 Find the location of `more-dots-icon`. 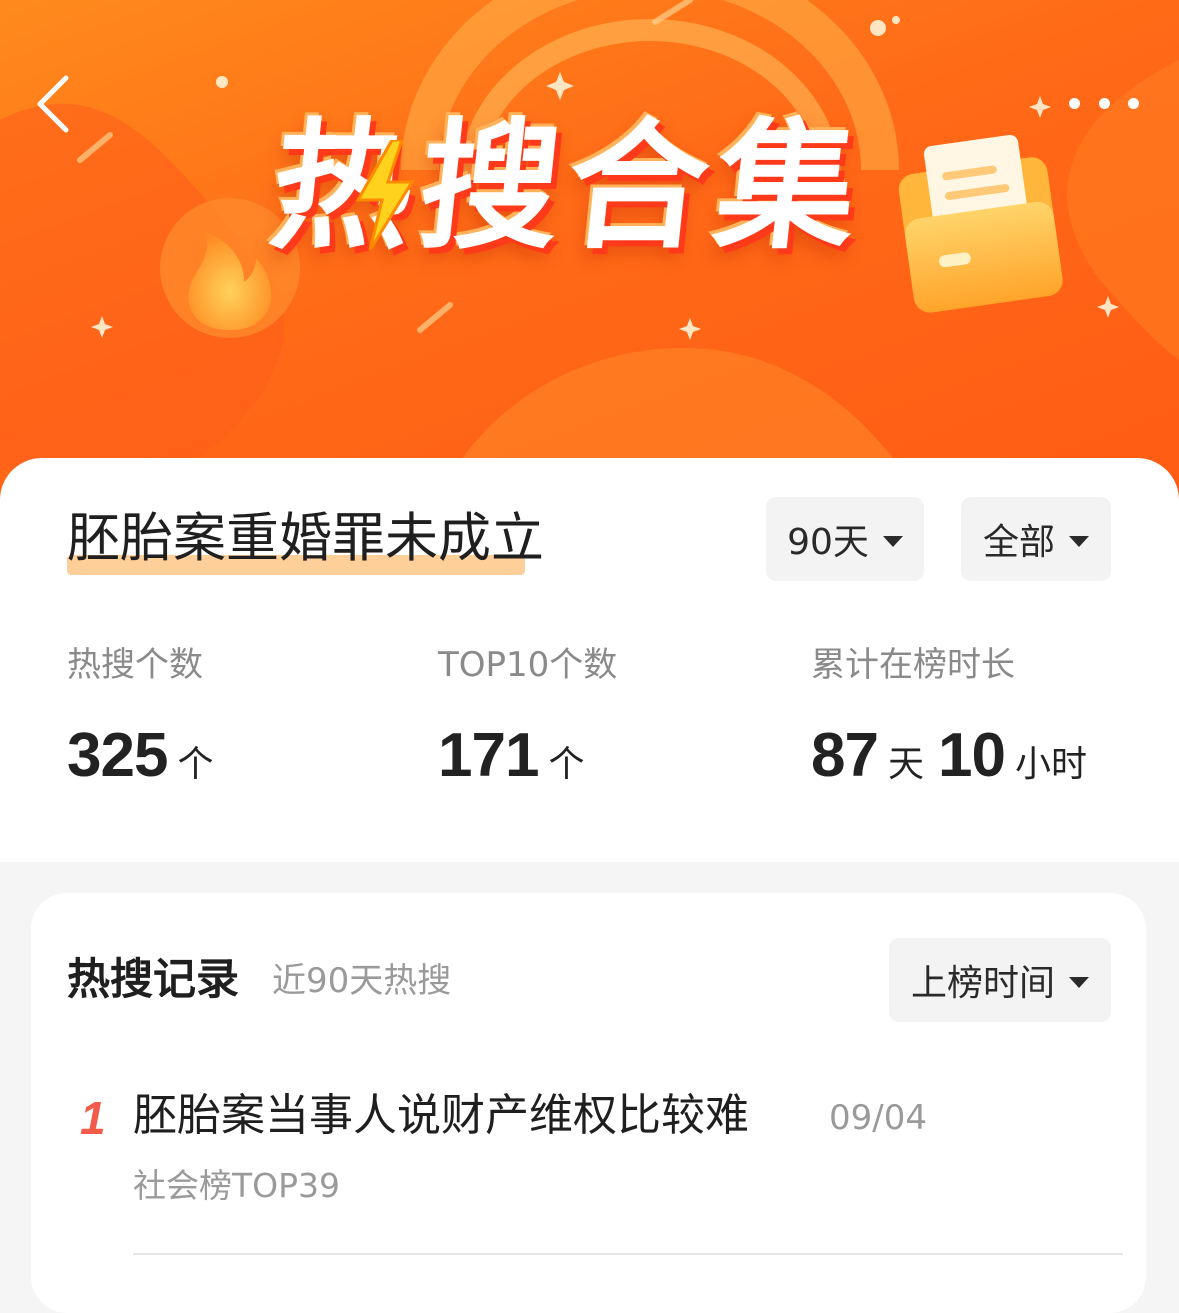

more-dots-icon is located at coordinates (1104, 103).